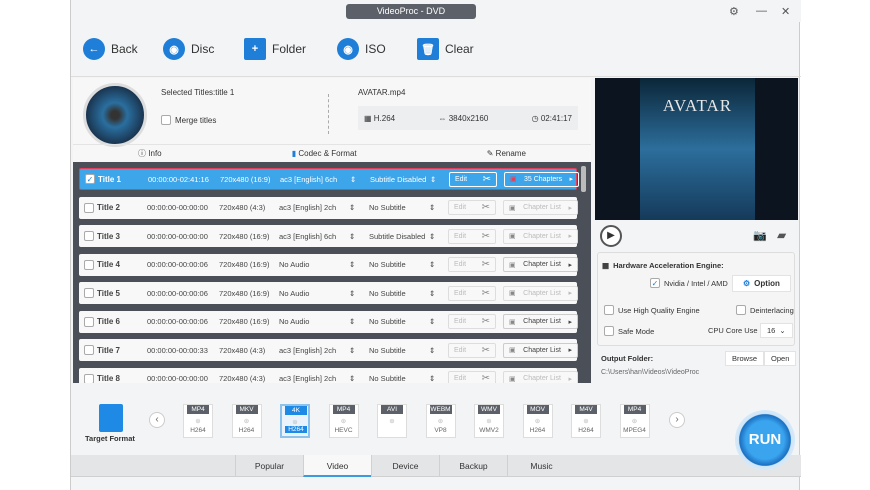  Describe the element at coordinates (361, 49) in the screenshot. I see `iso-button: ◉ ISO` at that location.